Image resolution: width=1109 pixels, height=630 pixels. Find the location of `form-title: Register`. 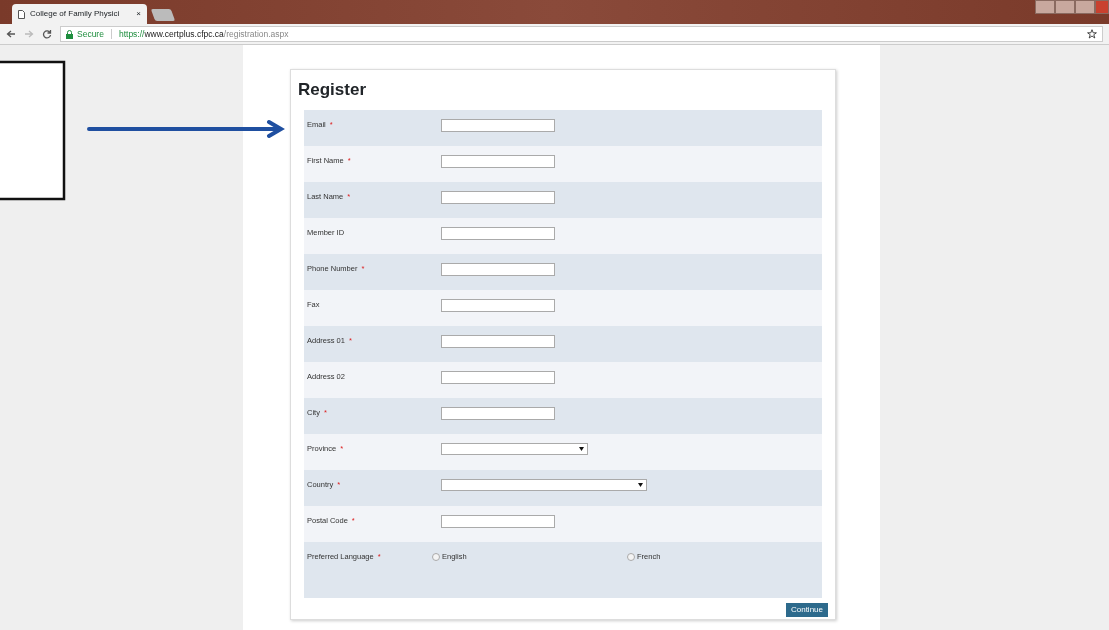

form-title: Register is located at coordinates (333, 90).